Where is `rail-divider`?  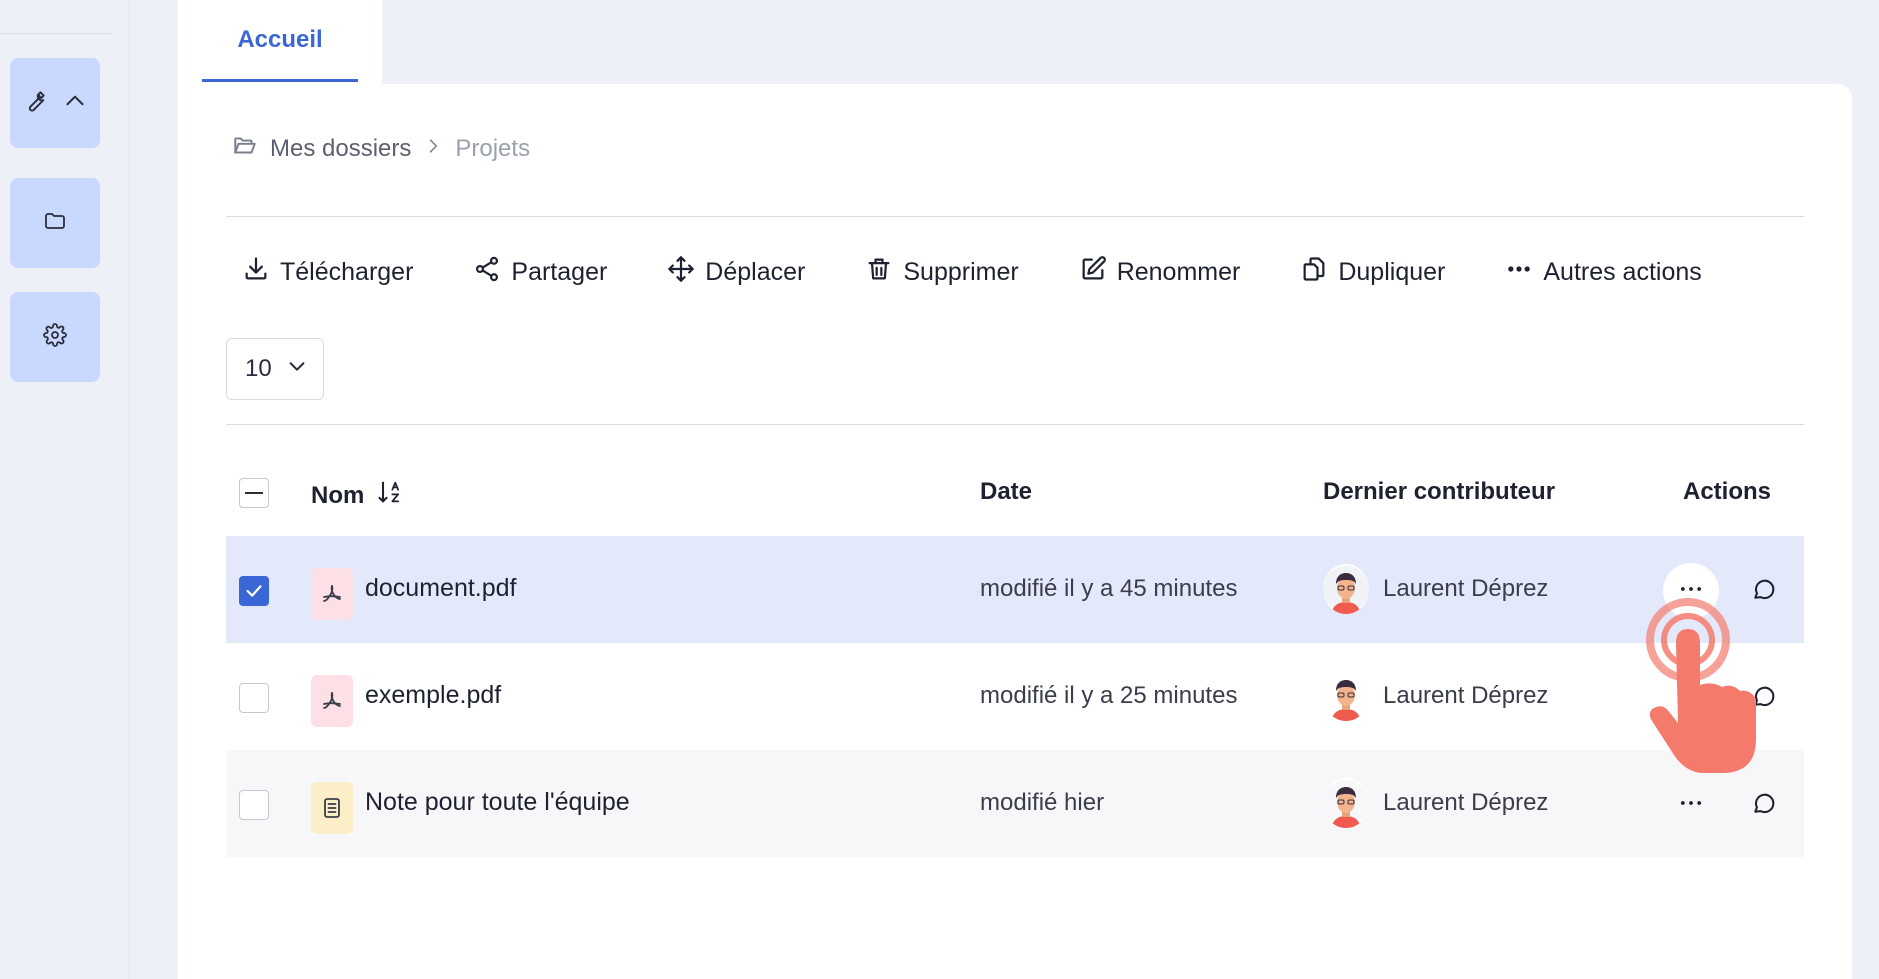
rail-divider is located at coordinates (56, 33).